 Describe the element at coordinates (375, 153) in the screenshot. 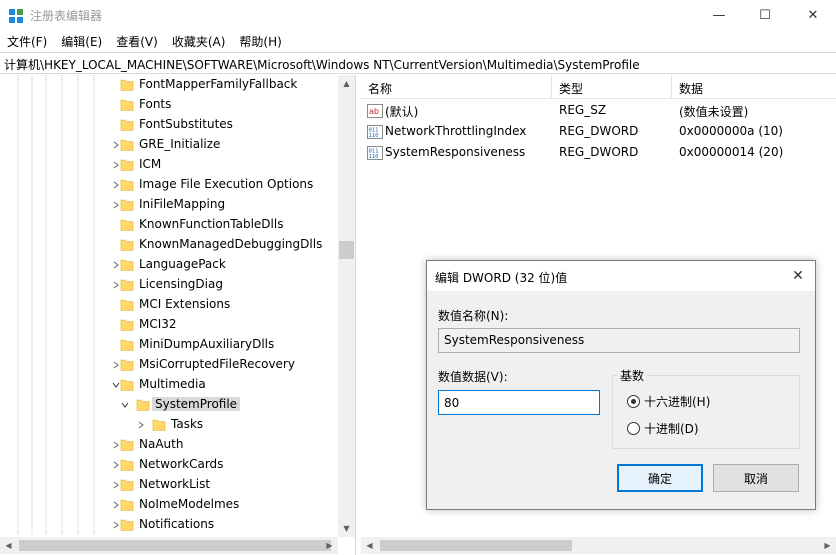

I see `binary-value-icon: 011 110` at that location.